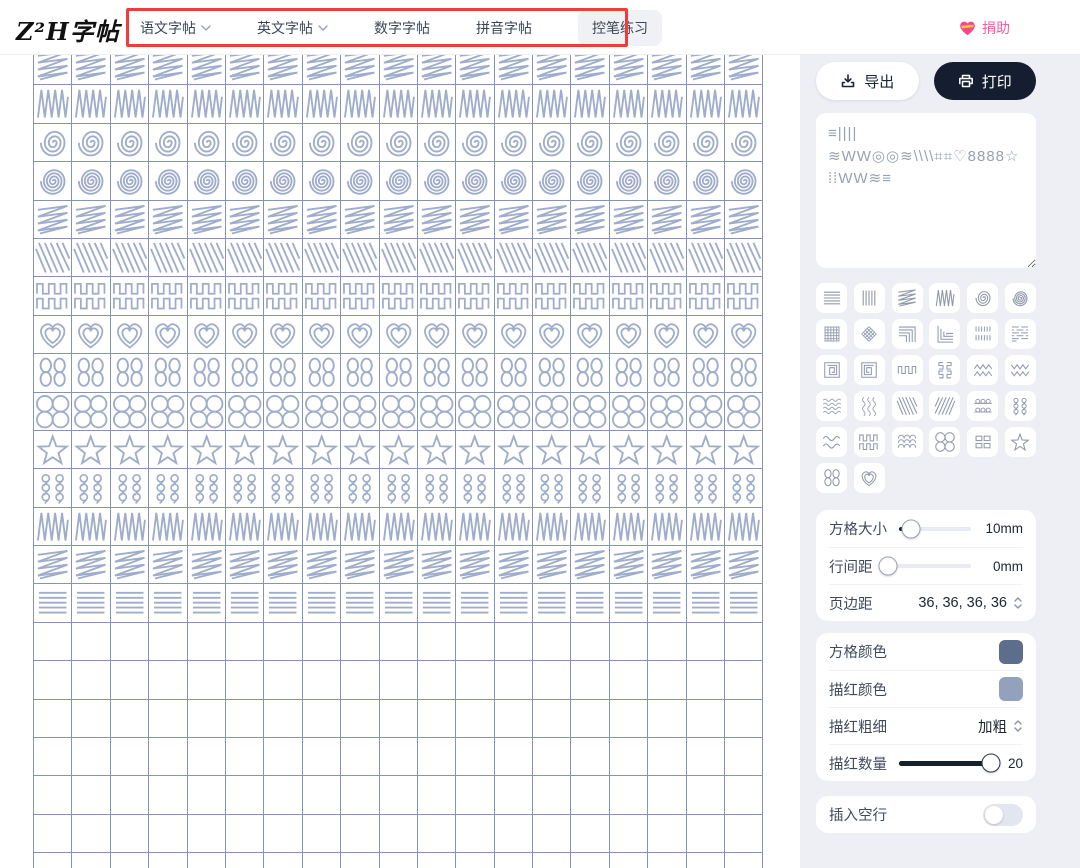 This screenshot has width=1080, height=868. I want to click on trace-weight-label: 描红粗细, so click(858, 727).